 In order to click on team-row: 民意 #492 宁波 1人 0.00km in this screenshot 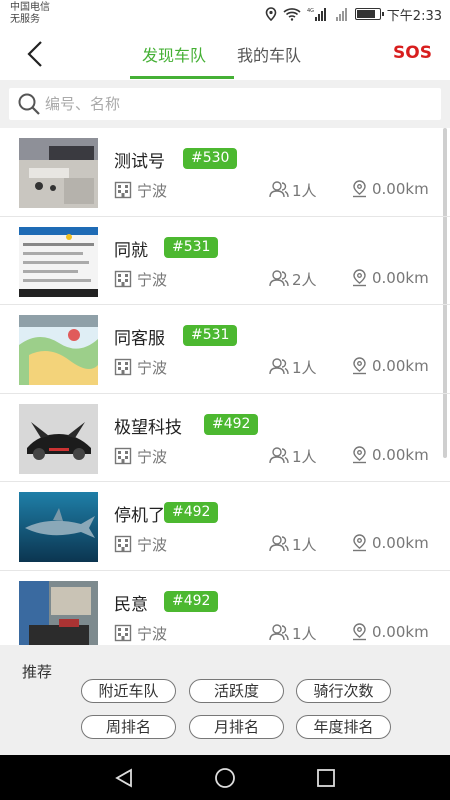, I will do `click(225, 608)`.